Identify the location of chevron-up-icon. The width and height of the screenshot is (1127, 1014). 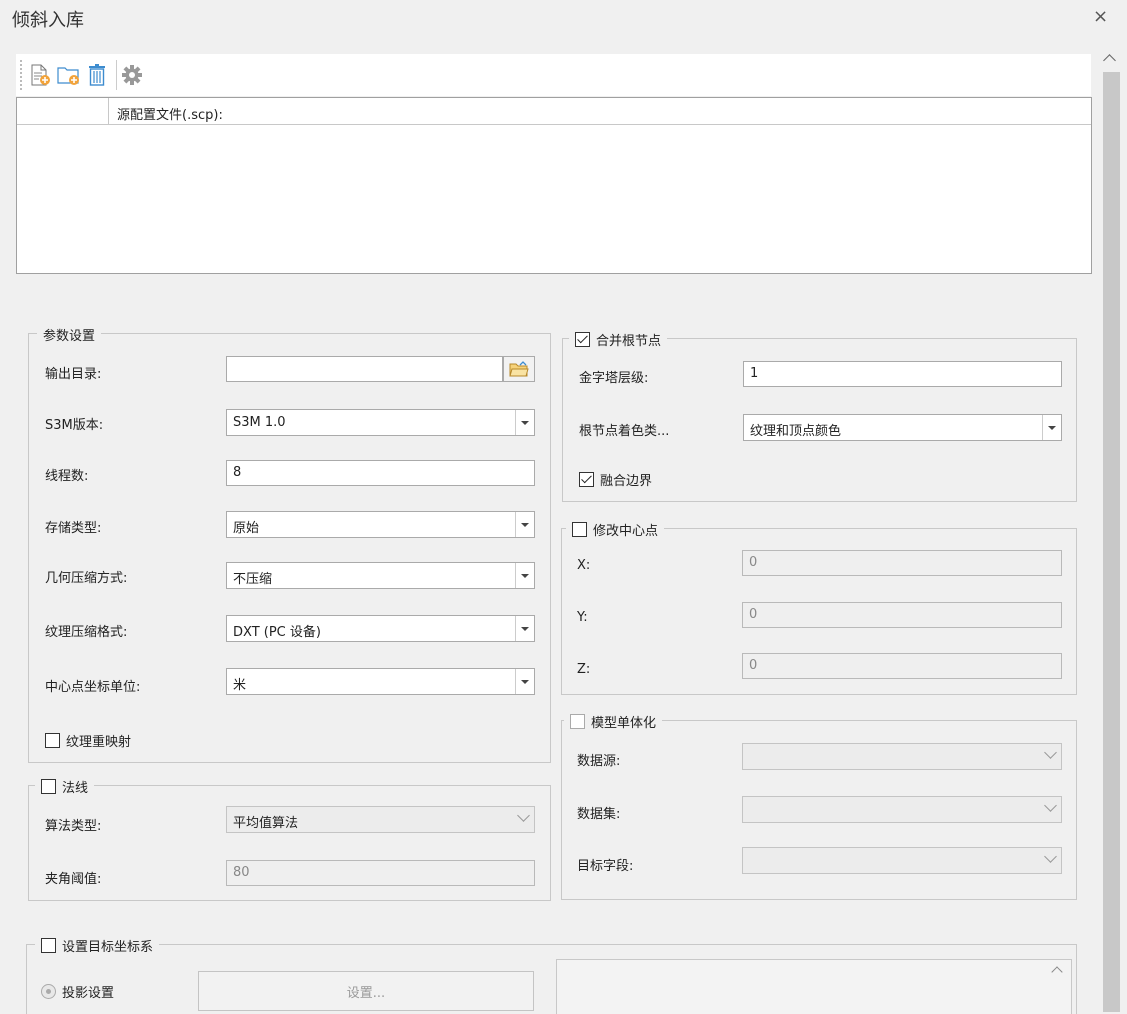
(1057, 972).